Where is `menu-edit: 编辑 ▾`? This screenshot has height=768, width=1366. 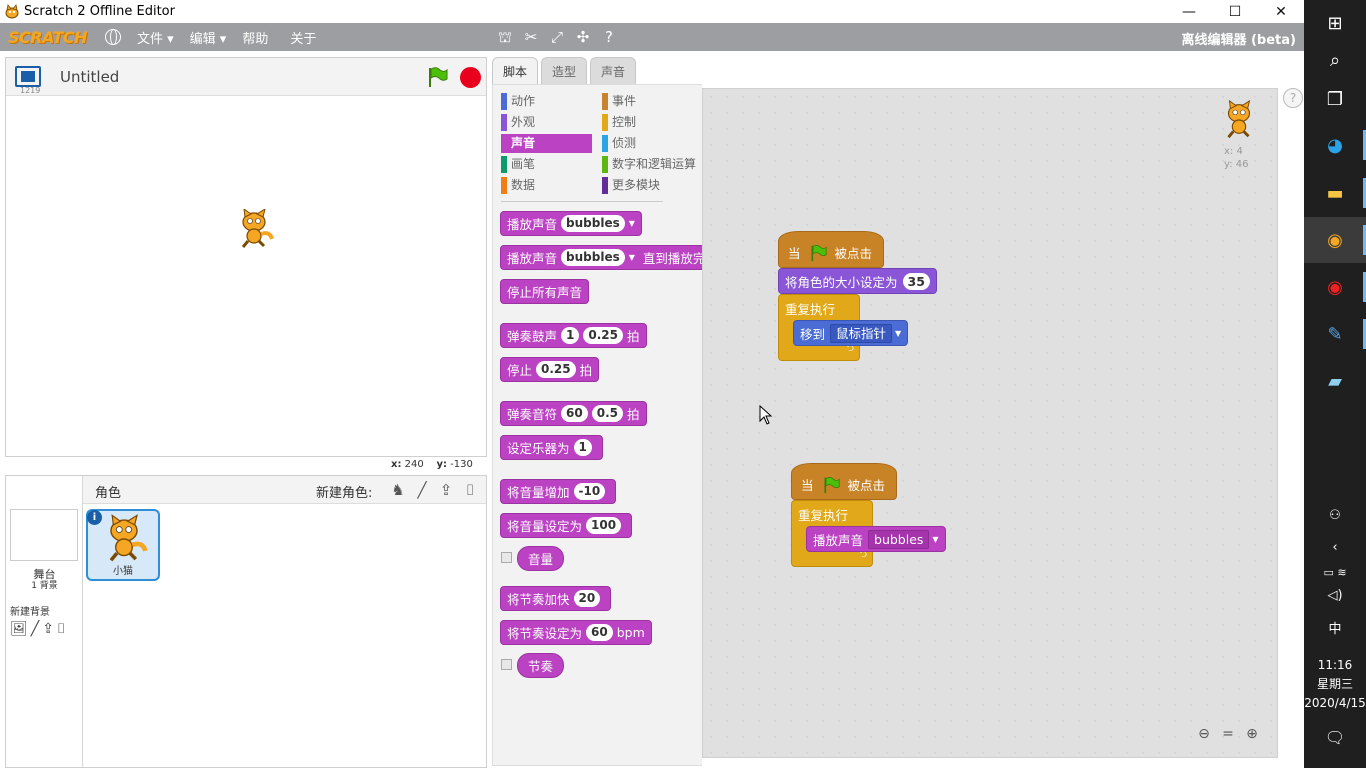 menu-edit: 编辑 ▾ is located at coordinates (208, 37).